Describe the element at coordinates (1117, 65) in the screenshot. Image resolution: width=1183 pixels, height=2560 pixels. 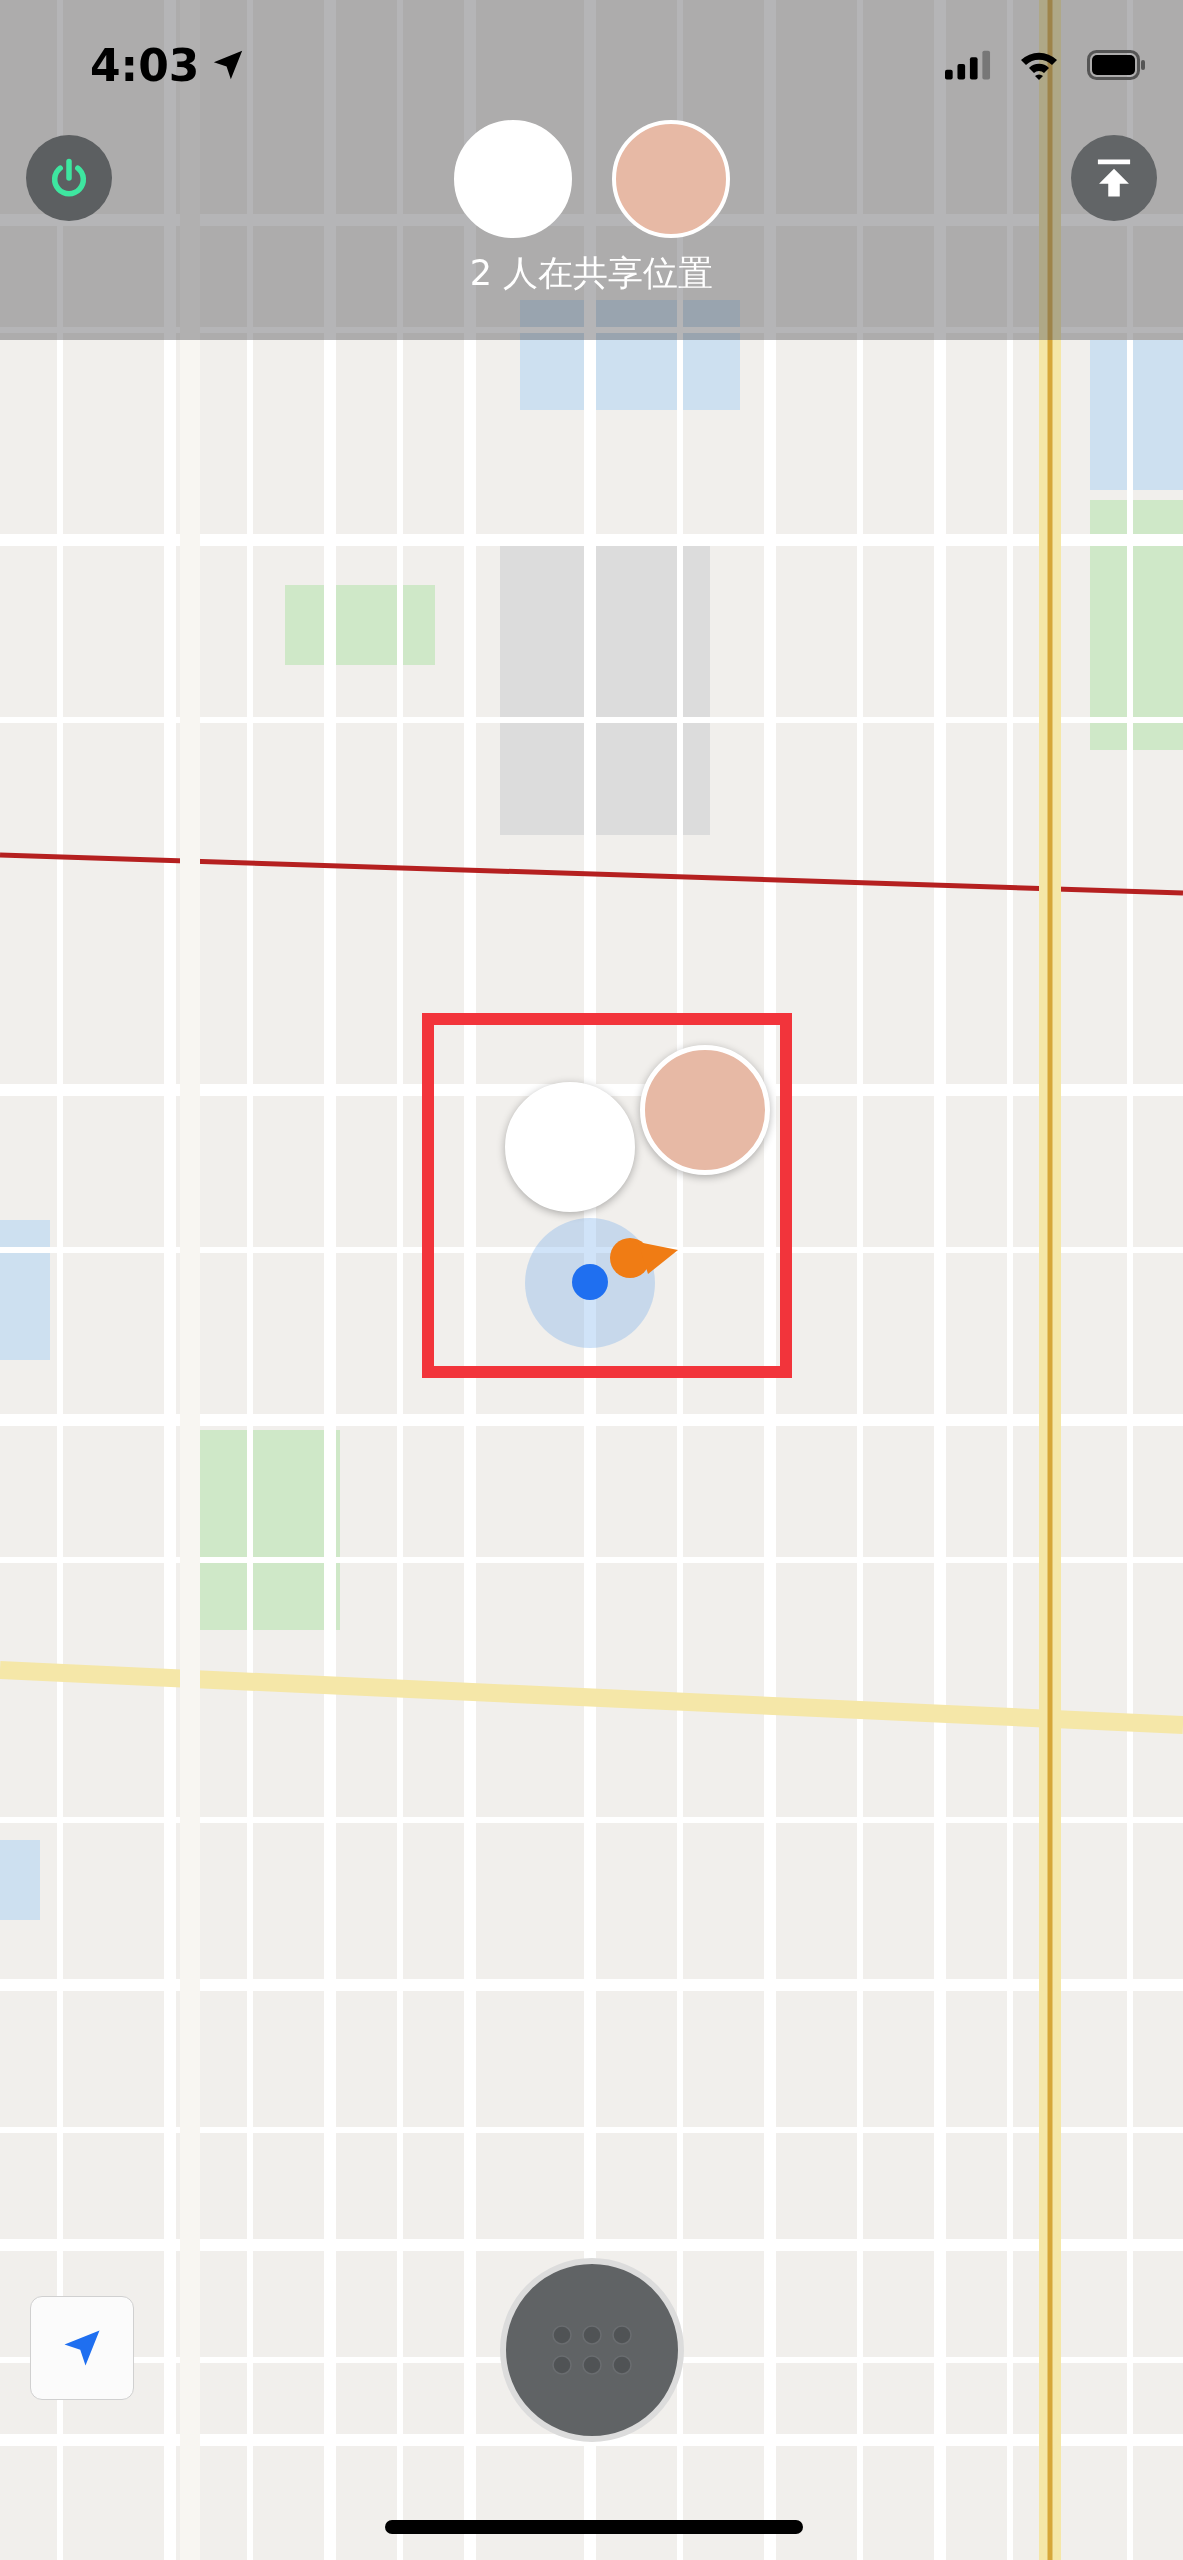
I see `battery-icon` at that location.